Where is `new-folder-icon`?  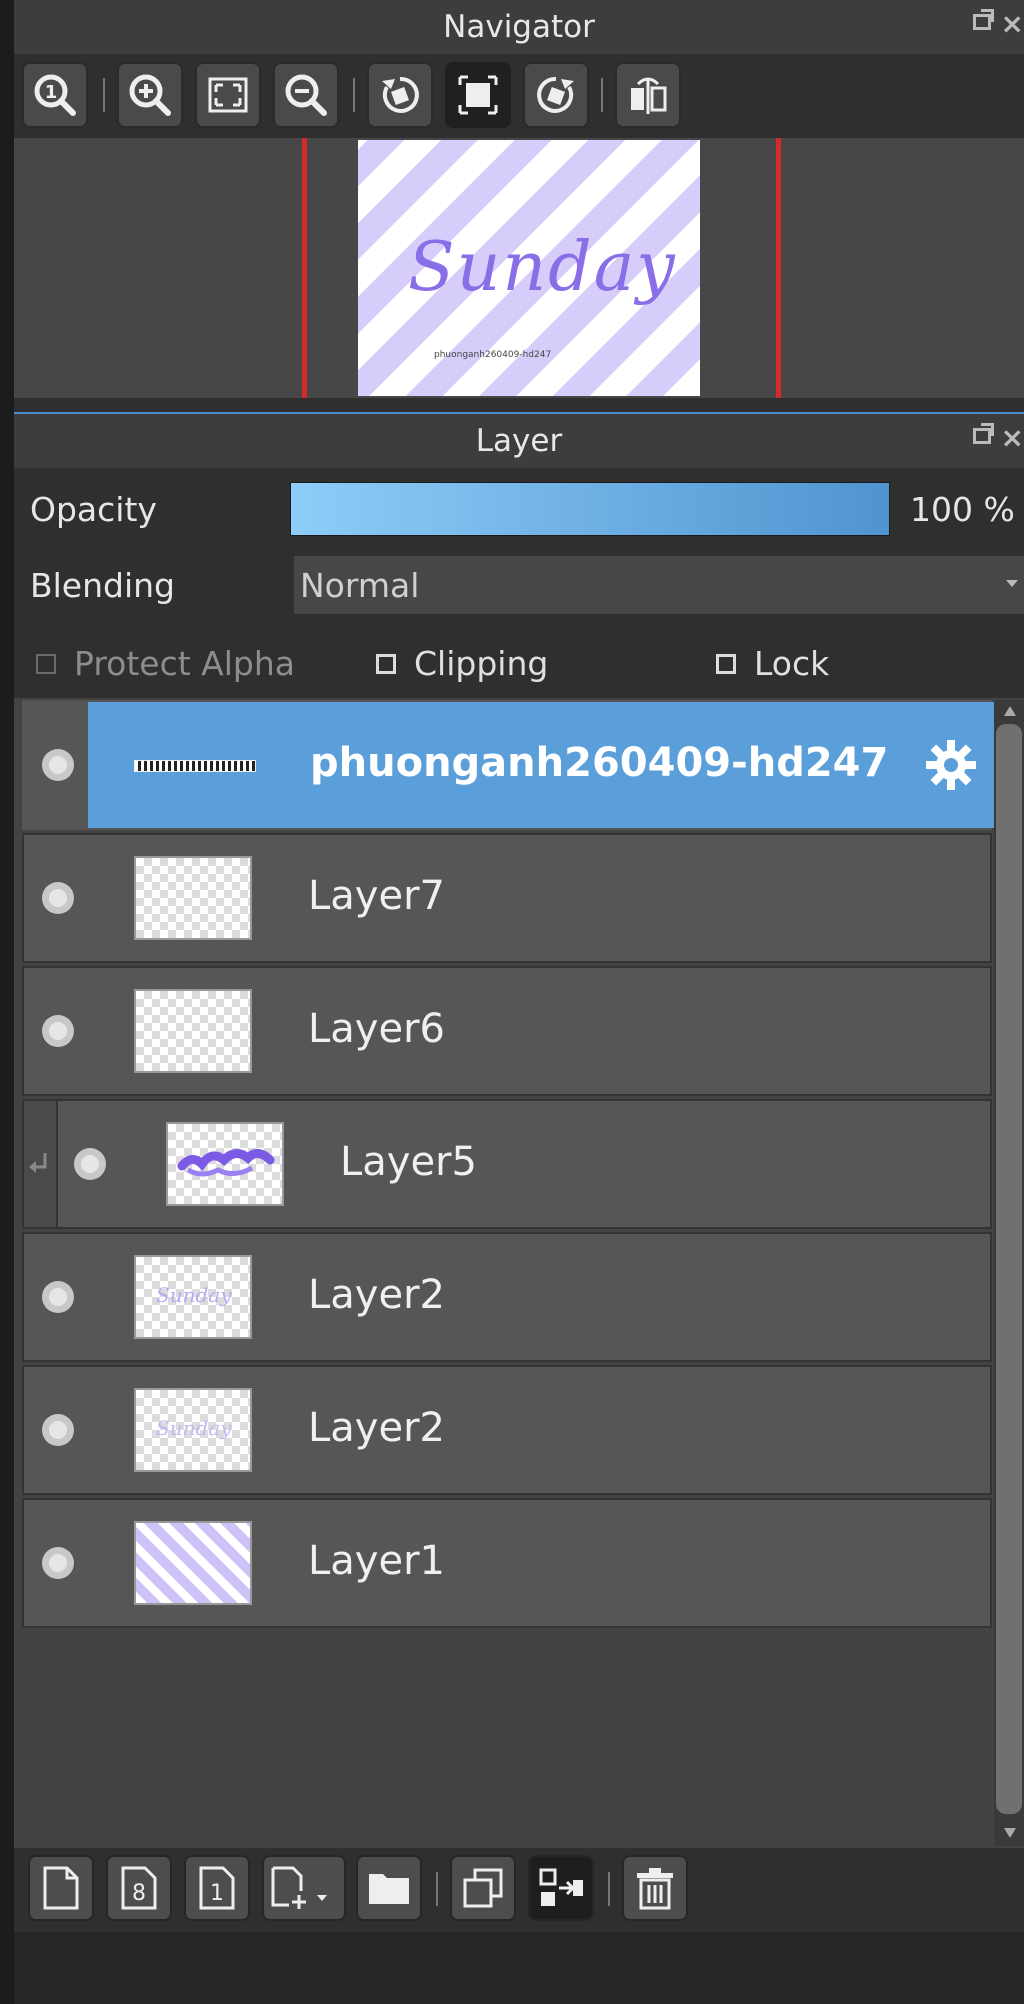 new-folder-icon is located at coordinates (389, 1889).